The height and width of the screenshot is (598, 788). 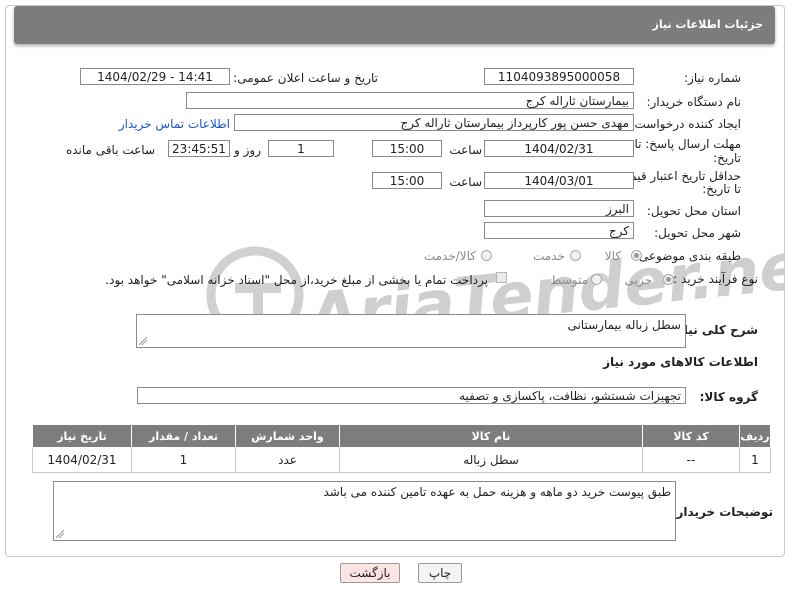 What do you see at coordinates (687, 144) in the screenshot?
I see `reply-deadline-label: مهلت ارسال پاسخ: تا` at bounding box center [687, 144].